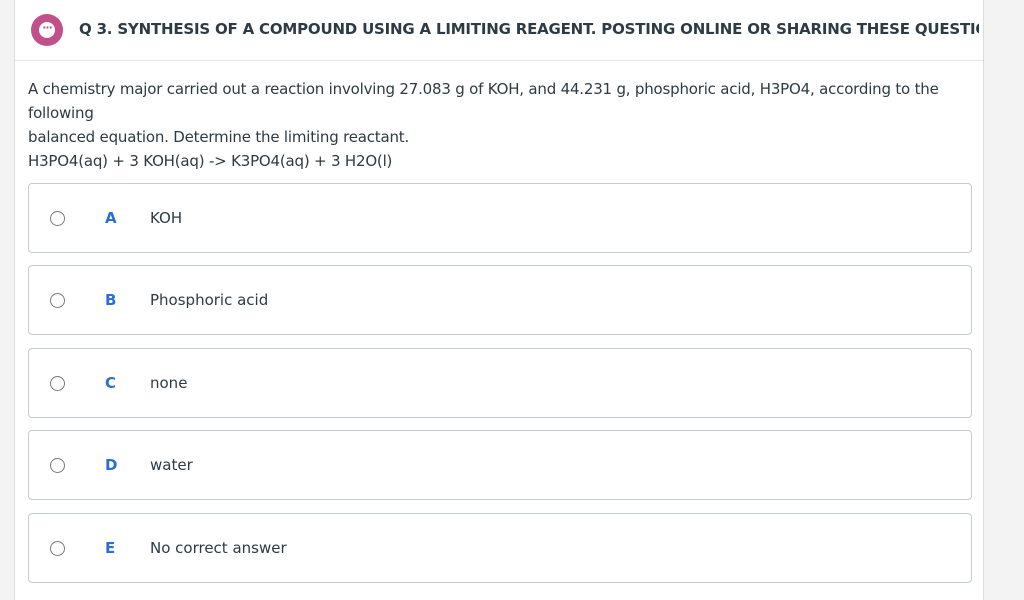 The height and width of the screenshot is (600, 1024). I want to click on option-letter: E, so click(110, 548).